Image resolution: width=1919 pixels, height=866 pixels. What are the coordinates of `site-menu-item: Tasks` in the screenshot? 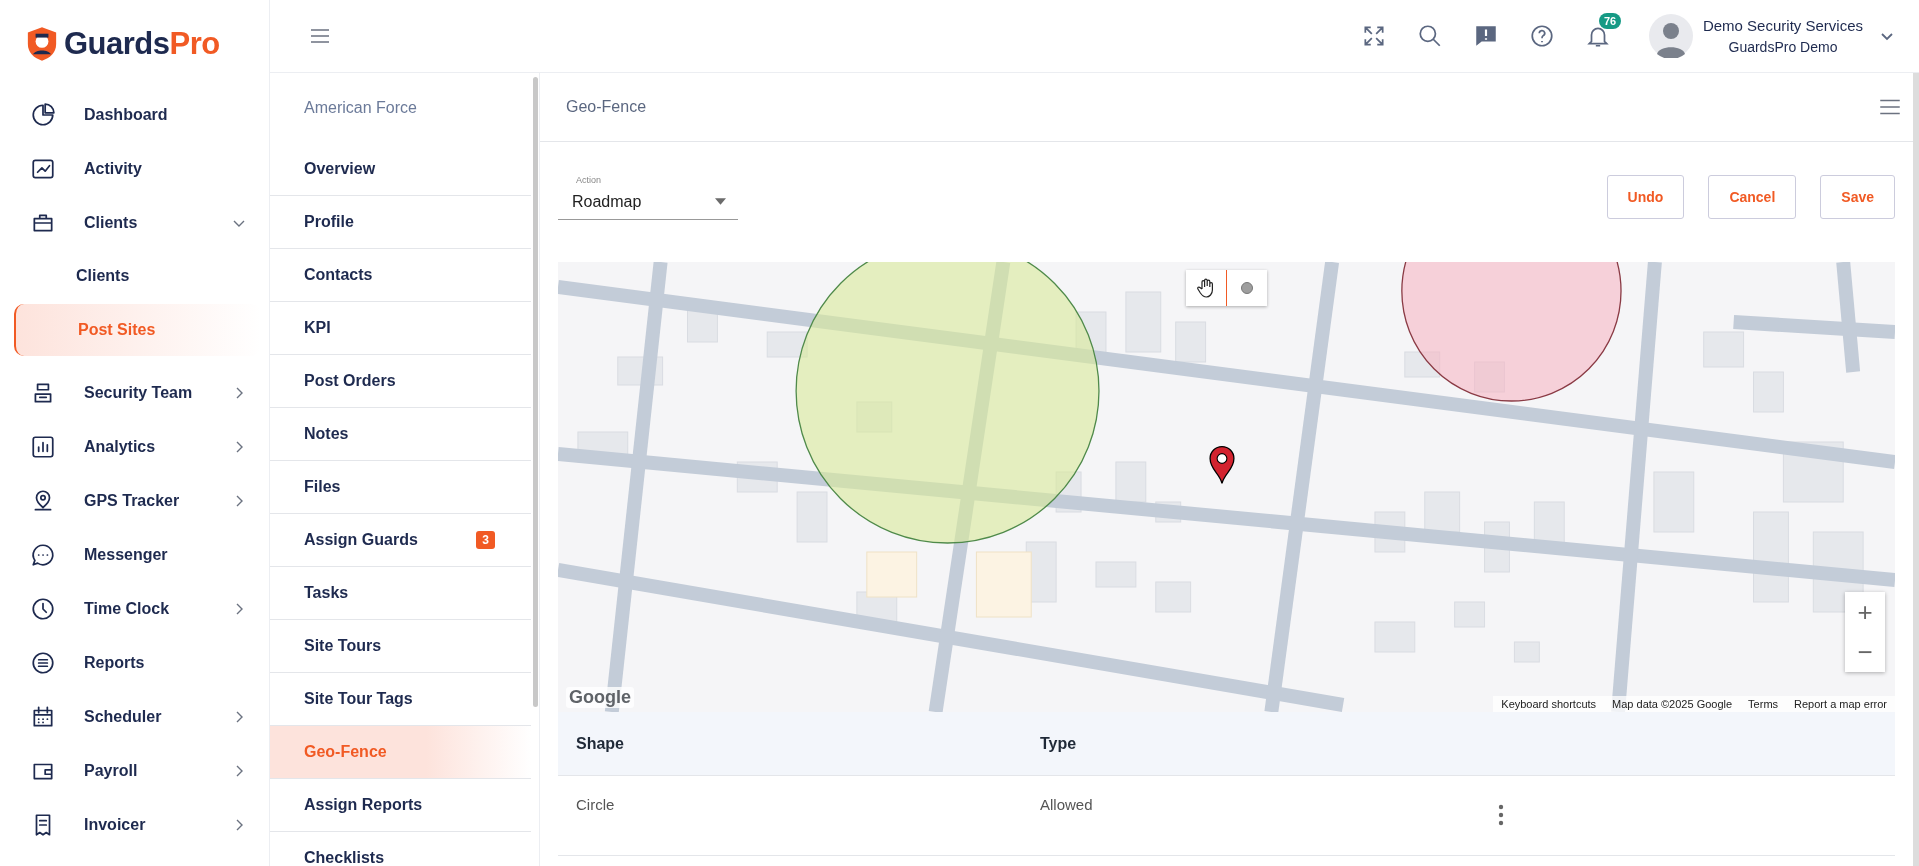 It's located at (400, 593).